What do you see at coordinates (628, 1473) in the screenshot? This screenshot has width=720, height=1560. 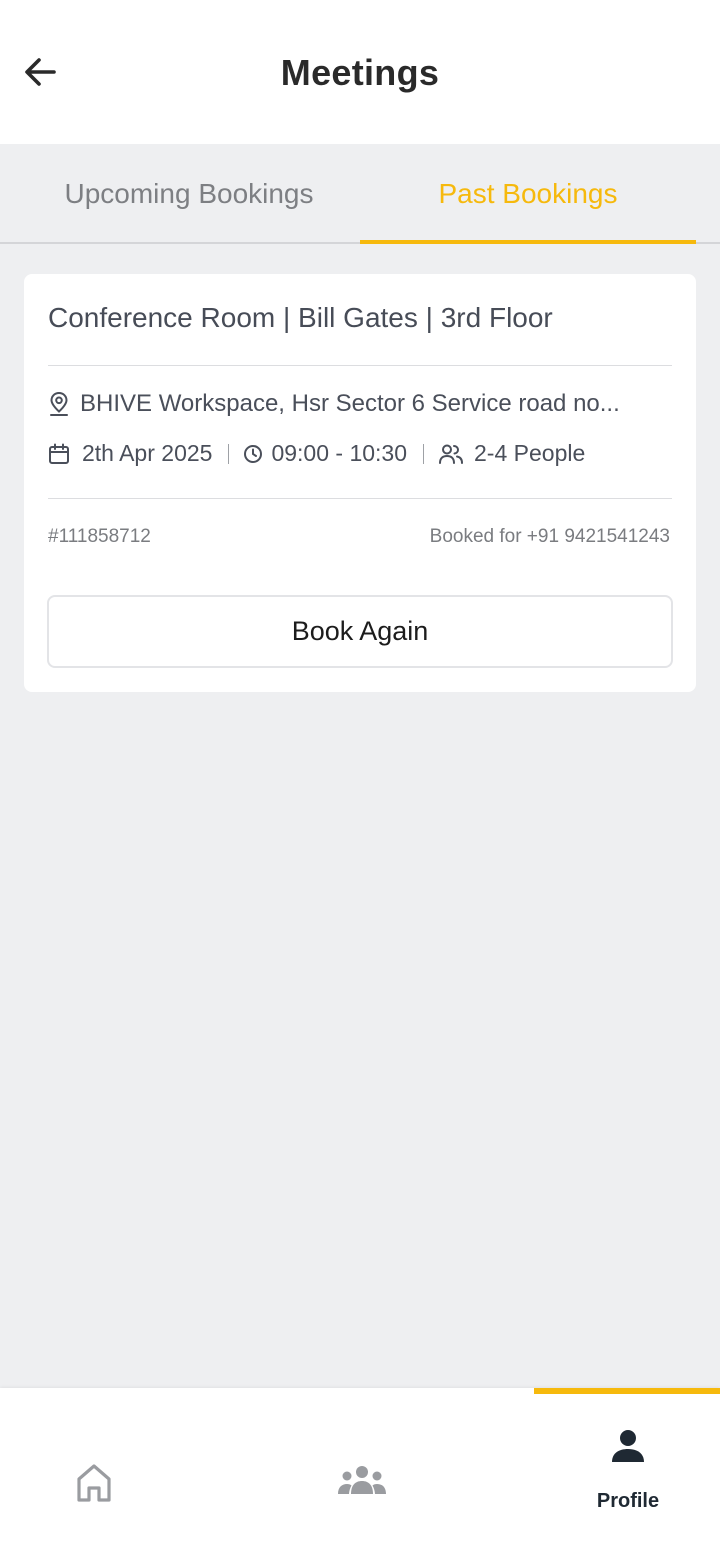 I see `nav-profile: Profile` at bounding box center [628, 1473].